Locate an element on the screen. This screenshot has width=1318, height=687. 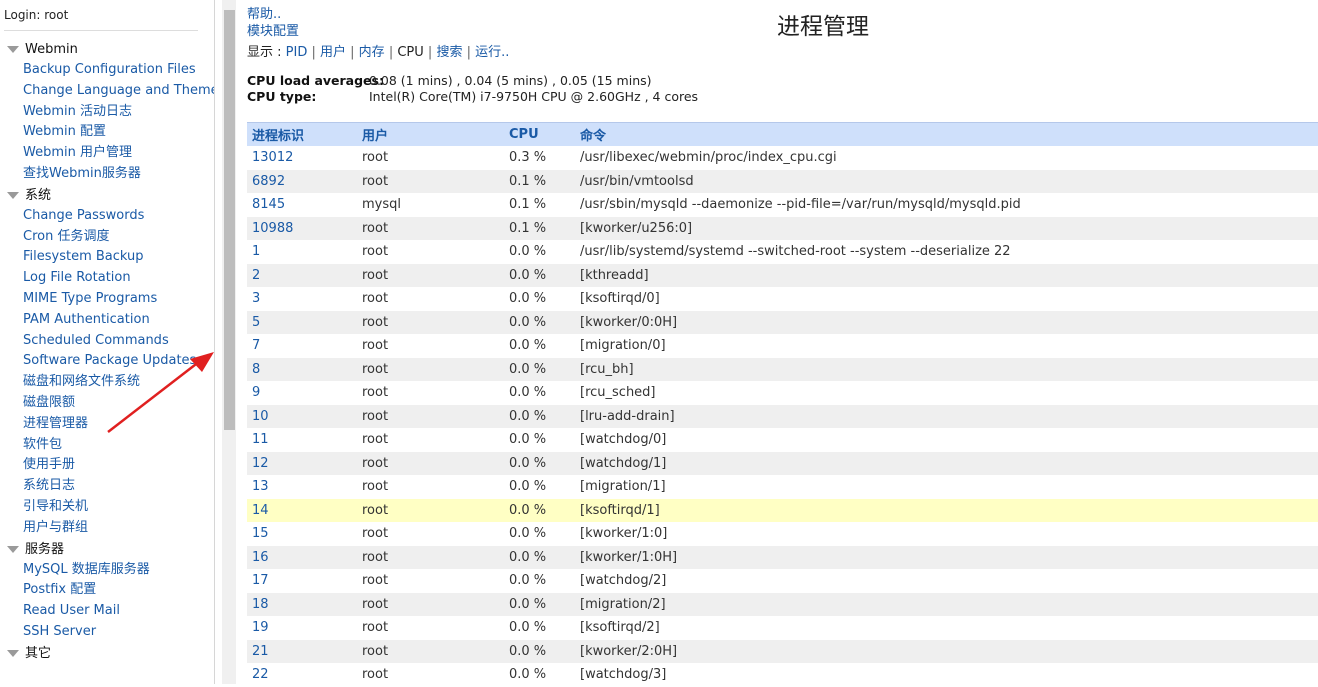
table-row: 16 root 0.0 % [kworker/1:0H] is located at coordinates (782, 557).